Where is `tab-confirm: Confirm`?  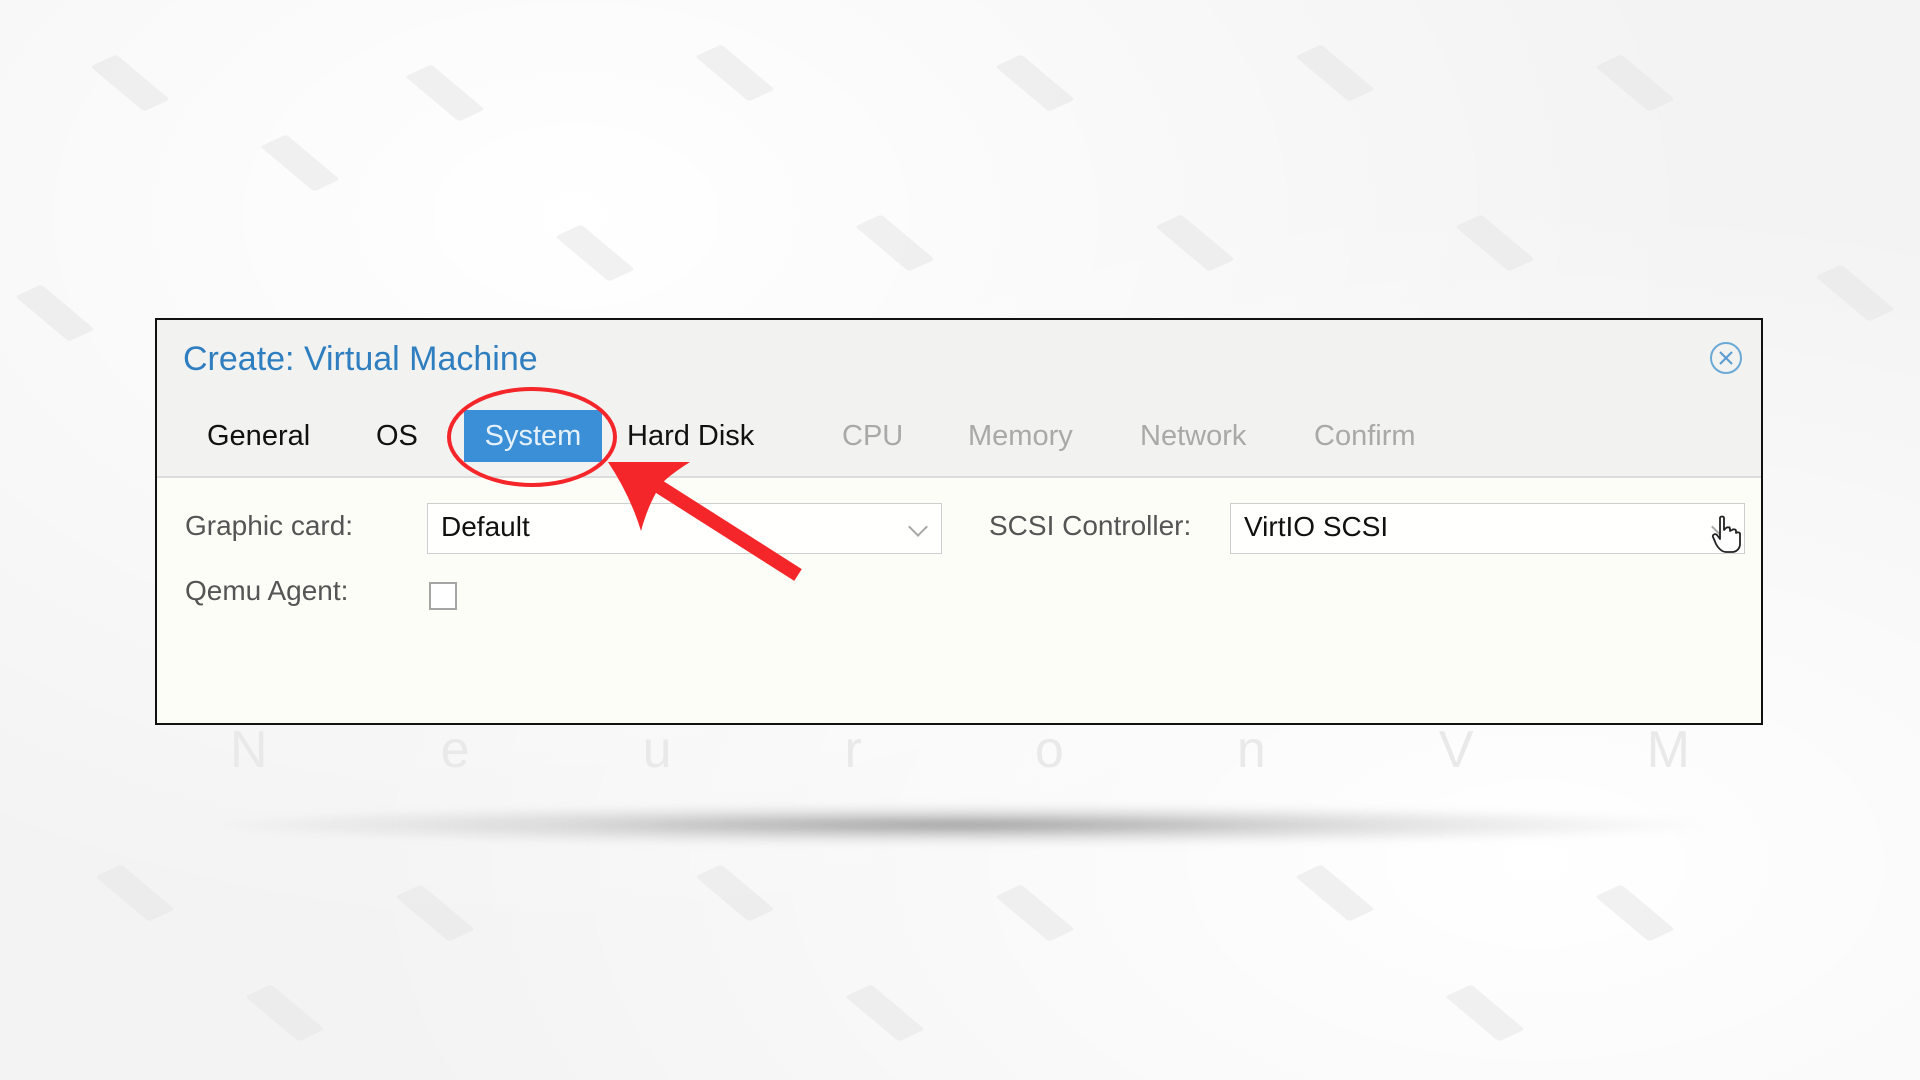 tab-confirm: Confirm is located at coordinates (1365, 436).